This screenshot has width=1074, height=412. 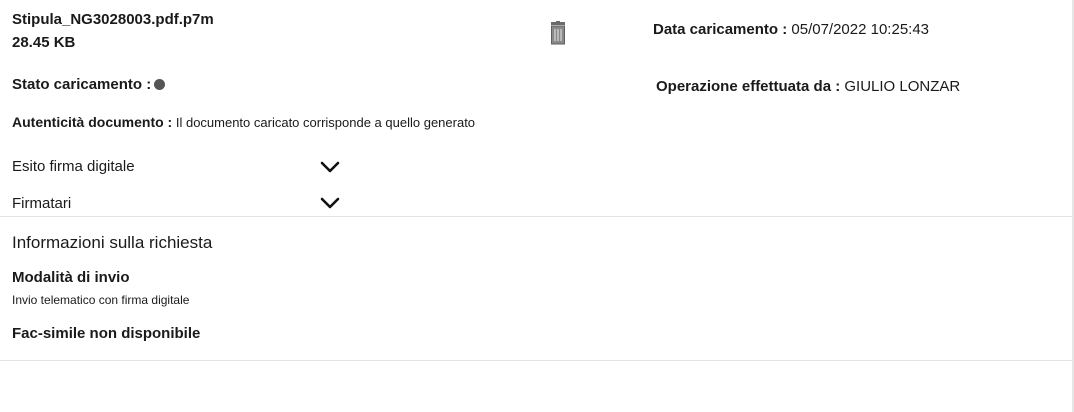 What do you see at coordinates (113, 19) in the screenshot?
I see `file-name: Stipula_NG3028003.pdf.p7m` at bounding box center [113, 19].